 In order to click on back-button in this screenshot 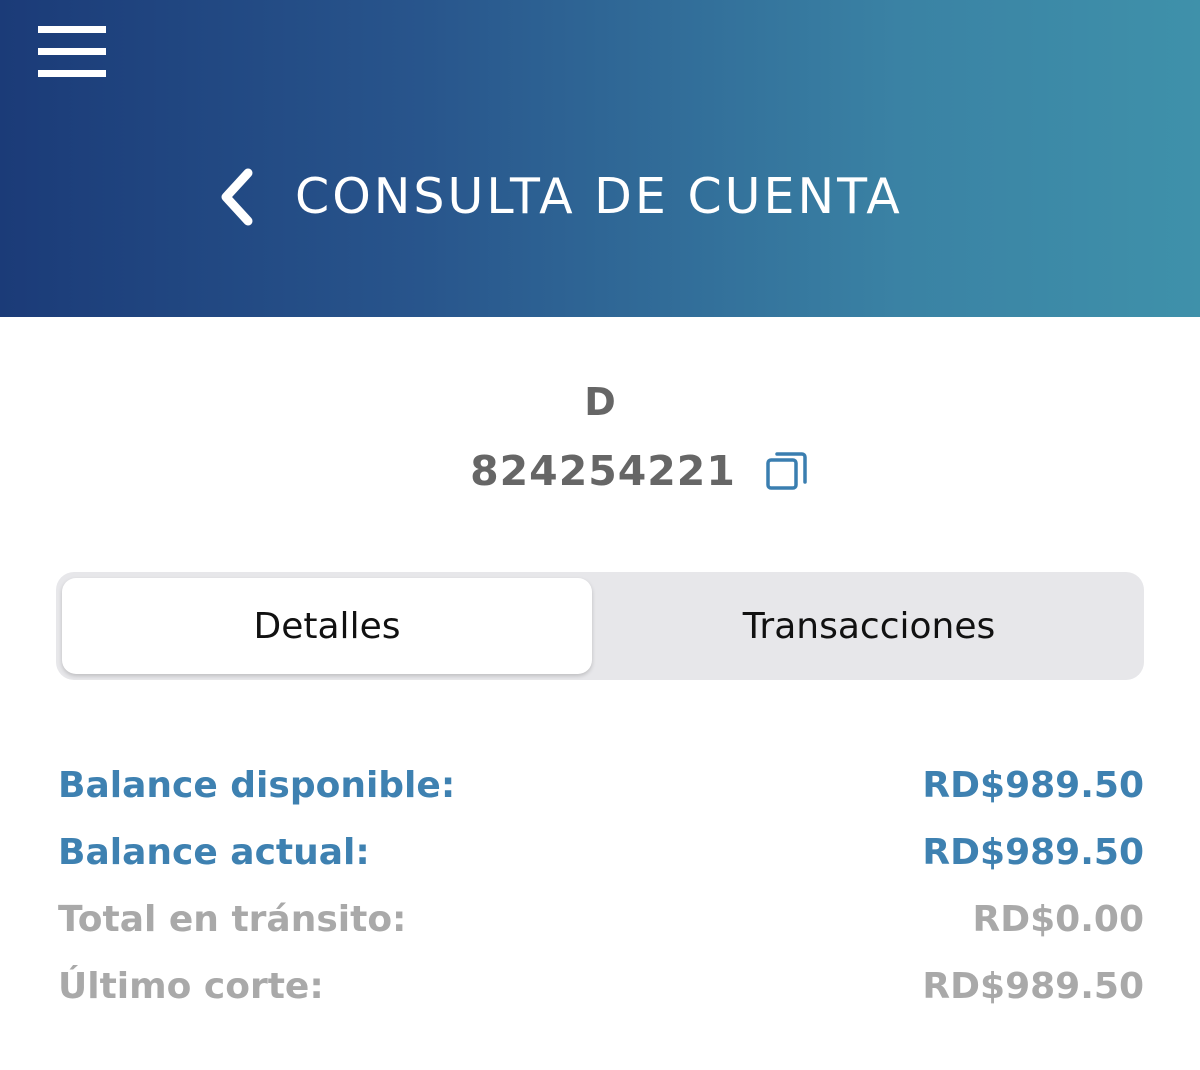, I will do `click(235, 197)`.